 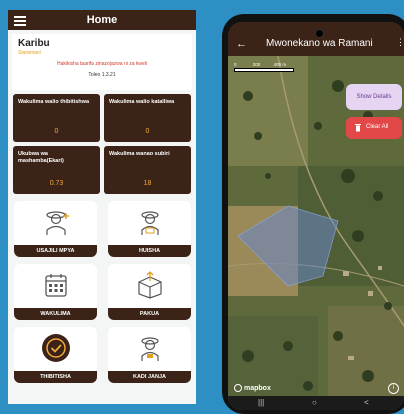 I want to click on tile-label: HUISHA, so click(x=149, y=251).